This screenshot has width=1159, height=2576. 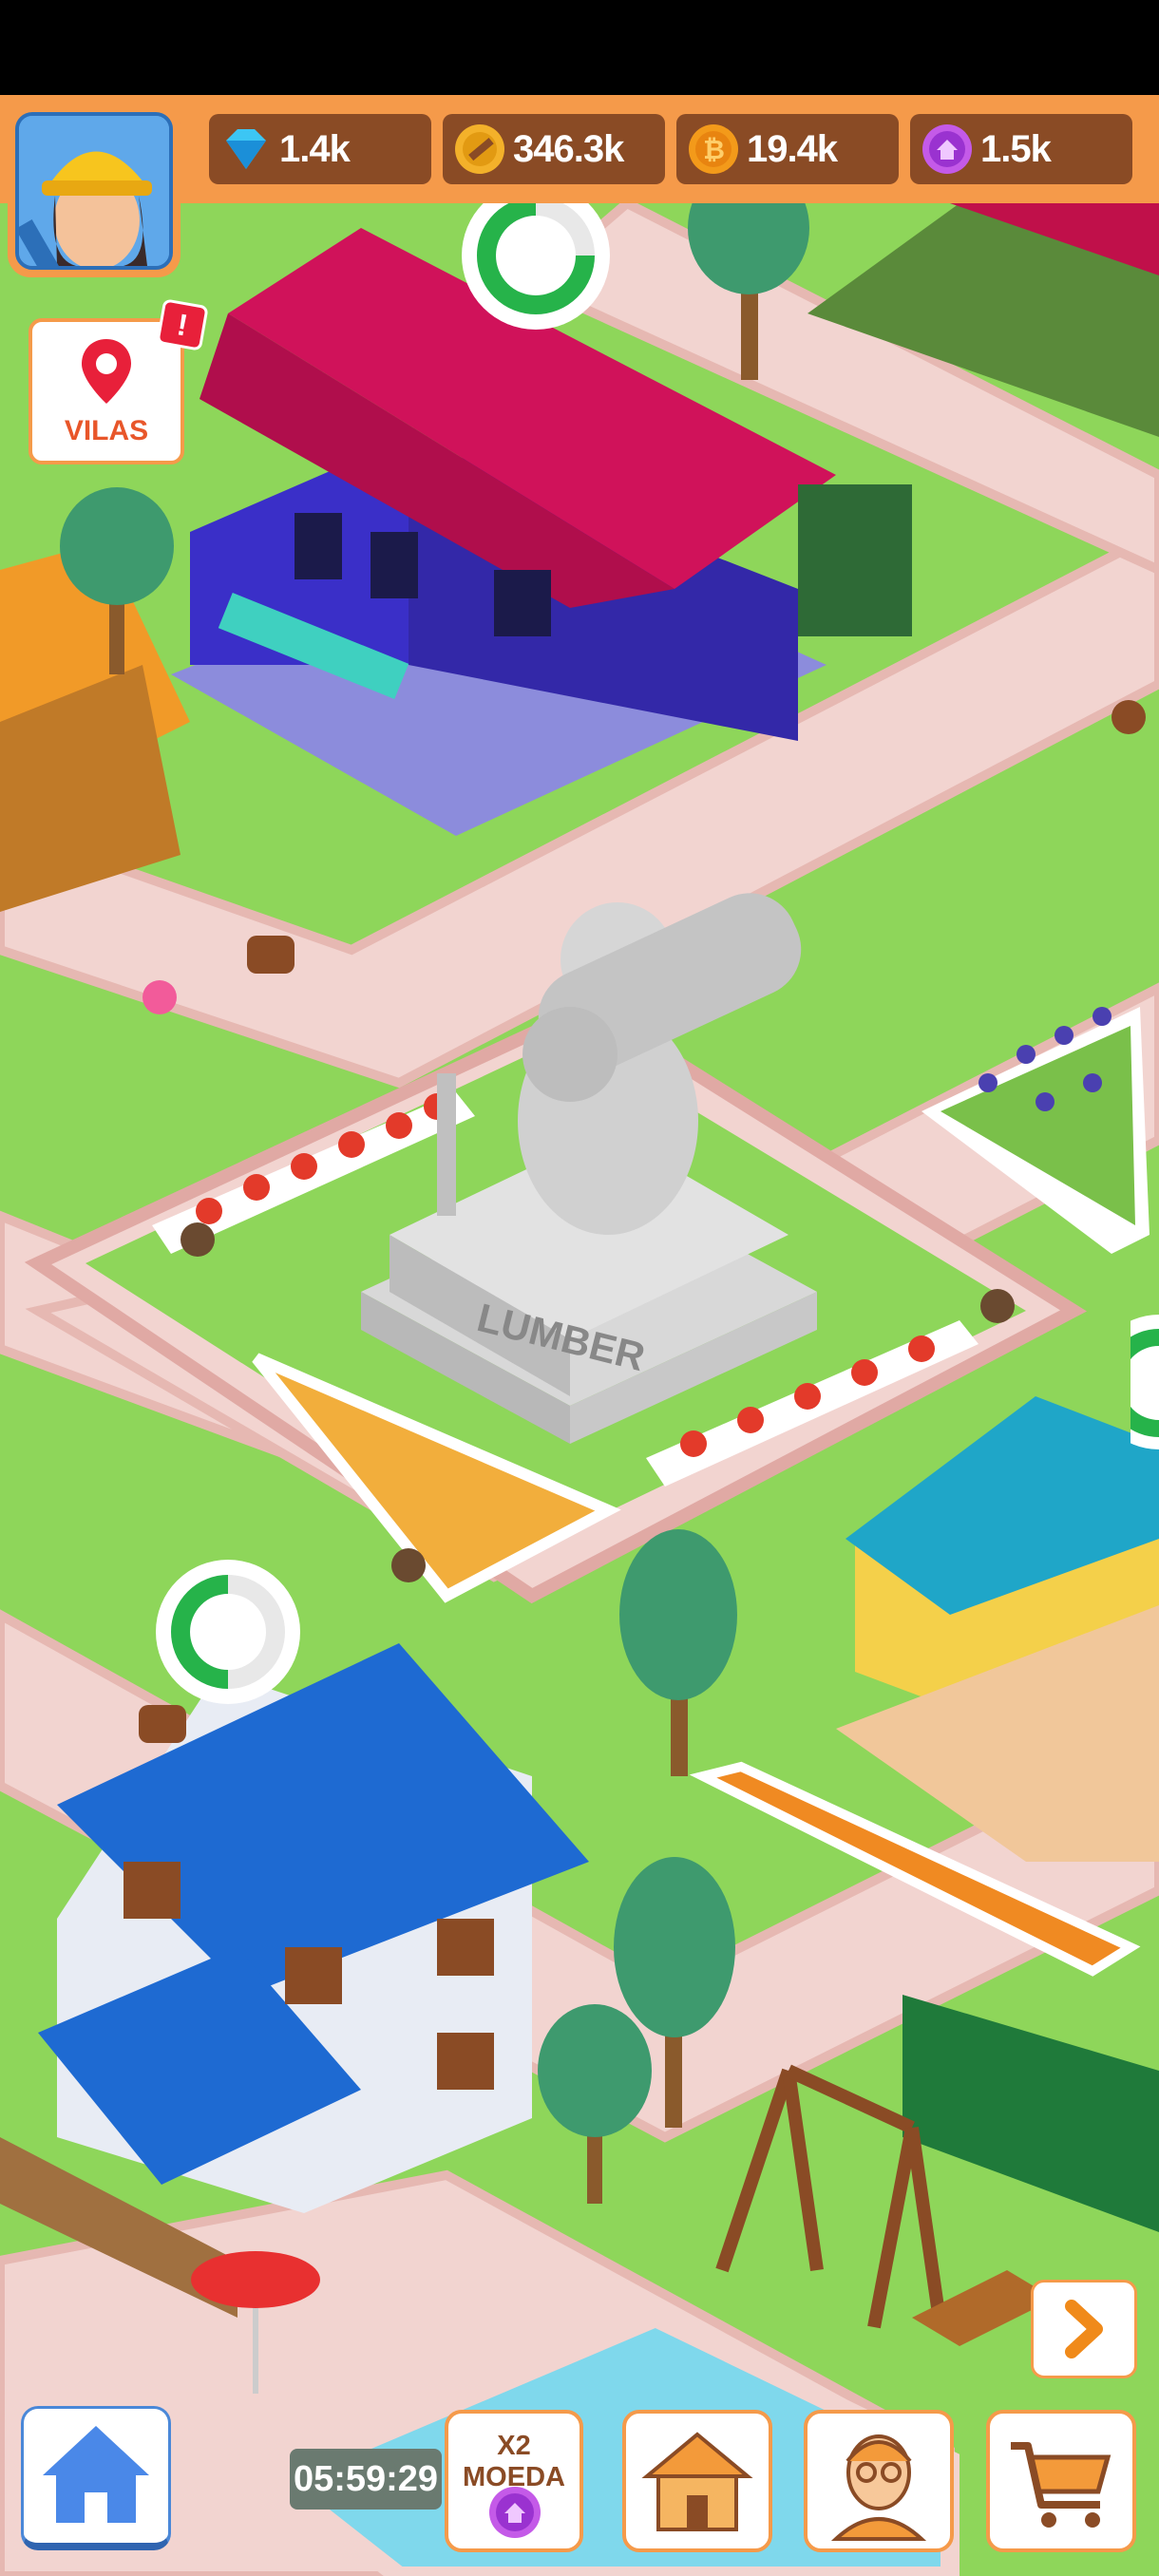 I want to click on map-pin-icon, so click(x=106, y=371).